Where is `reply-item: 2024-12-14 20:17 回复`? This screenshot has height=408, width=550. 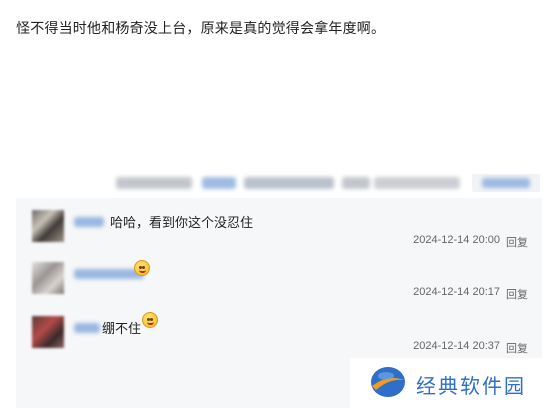 reply-item: 2024-12-14 20:17 回复 is located at coordinates (279, 286).